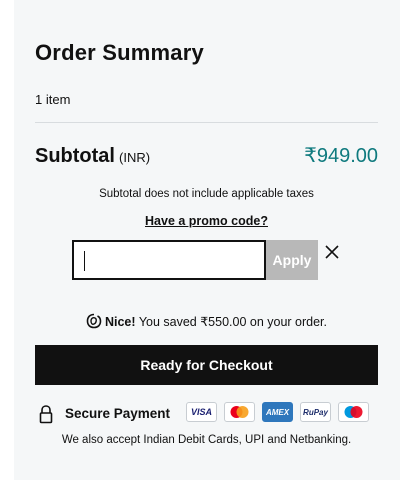  What do you see at coordinates (120, 322) in the screenshot?
I see `savings-prefix: Nice!` at bounding box center [120, 322].